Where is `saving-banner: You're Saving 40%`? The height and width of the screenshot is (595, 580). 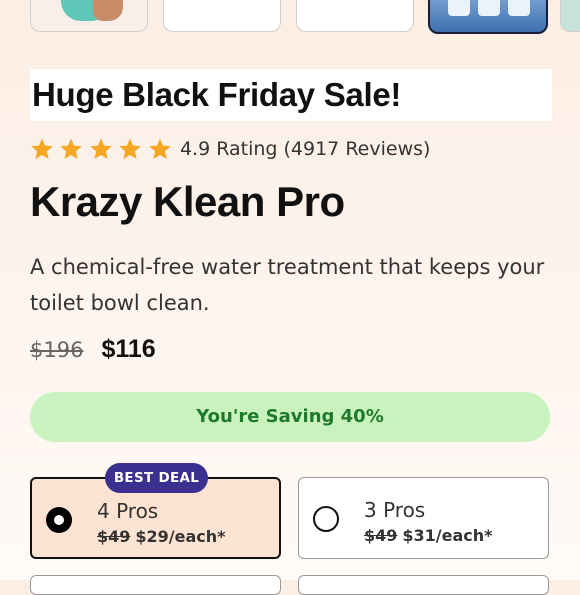
saving-banner: You're Saving 40% is located at coordinates (290, 417).